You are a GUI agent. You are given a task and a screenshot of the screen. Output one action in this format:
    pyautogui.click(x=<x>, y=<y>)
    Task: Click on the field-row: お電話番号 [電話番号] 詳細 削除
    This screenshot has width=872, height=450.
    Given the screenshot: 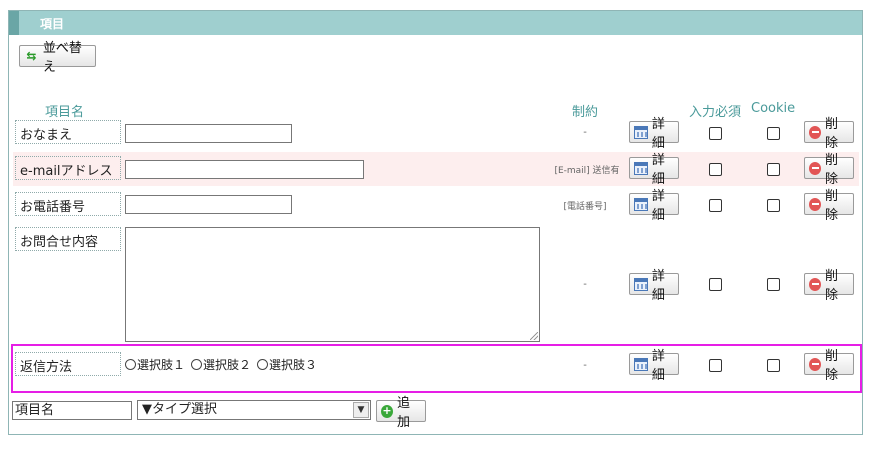 What is the action you would take?
    pyautogui.click(x=436, y=206)
    